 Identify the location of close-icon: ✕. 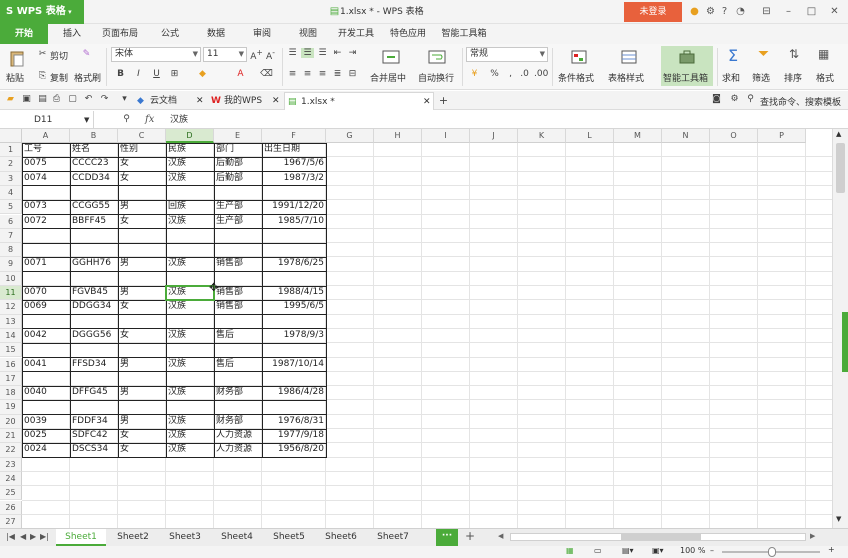
(834, 11).